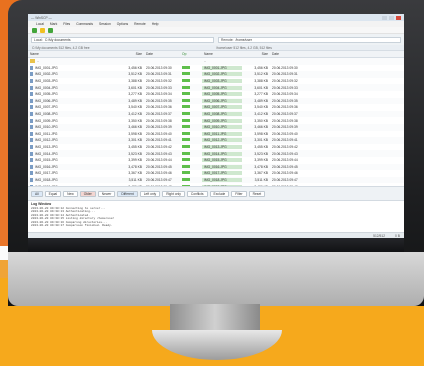  Describe the element at coordinates (122, 24) in the screenshot. I see `menu-item: Options` at that location.